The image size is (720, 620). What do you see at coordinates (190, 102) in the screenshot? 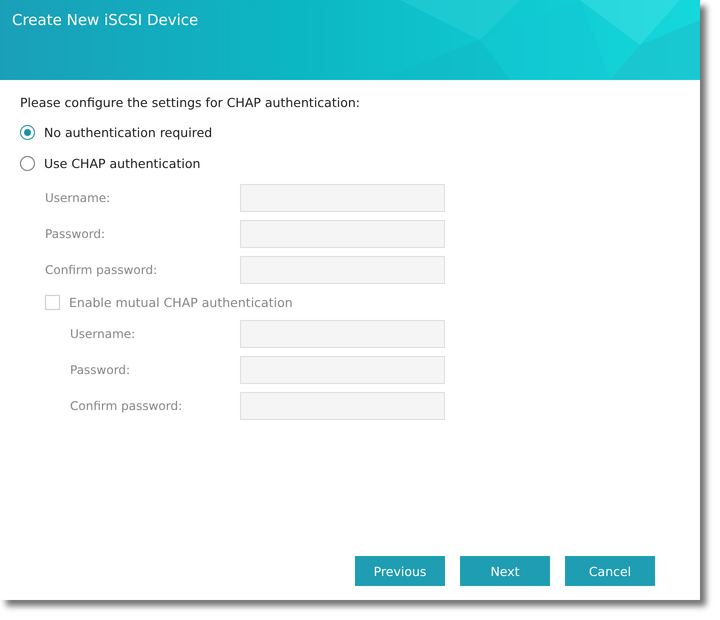
I see `instruction-text: Please configure the settings for CHAP authentication:` at bounding box center [190, 102].